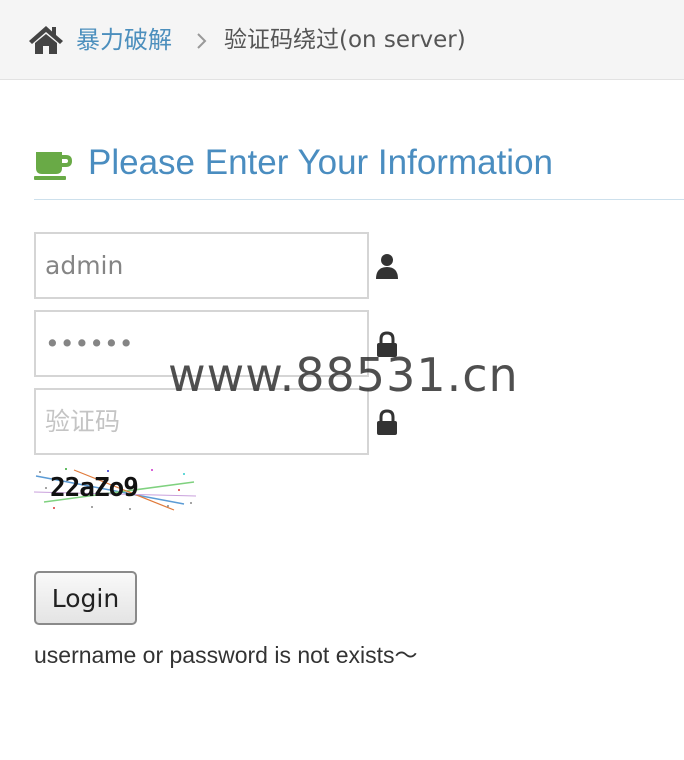 The image size is (684, 760). I want to click on breadcrumb-current: 验证码绕过(on server), so click(345, 40).